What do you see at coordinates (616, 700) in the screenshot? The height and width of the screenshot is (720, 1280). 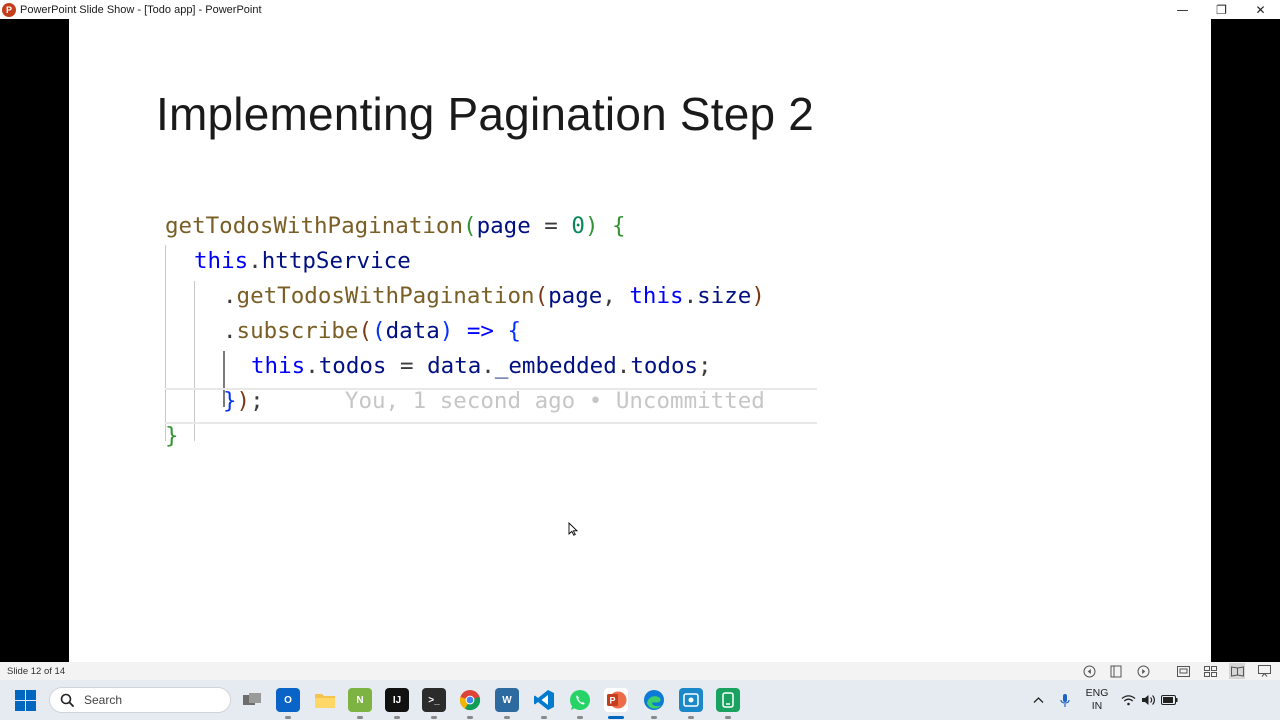 I see `powerpoint-taskbar-icon: P` at bounding box center [616, 700].